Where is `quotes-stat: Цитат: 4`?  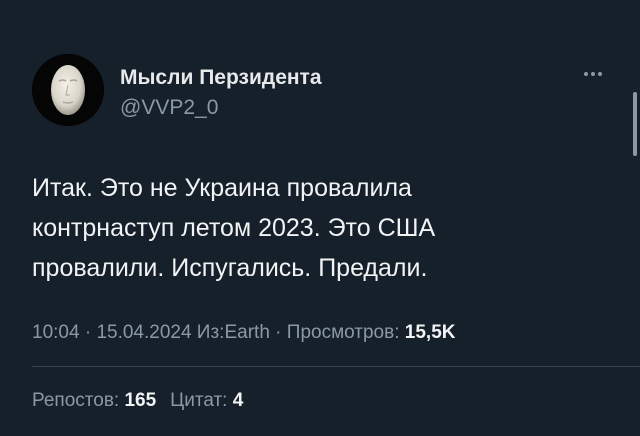
quotes-stat: Цитат: 4 is located at coordinates (206, 400).